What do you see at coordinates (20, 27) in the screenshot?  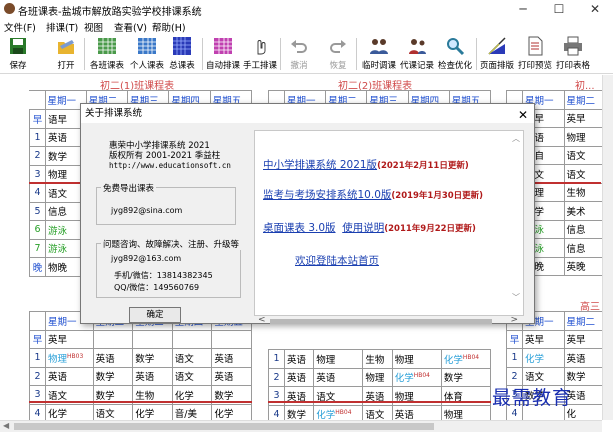 I see `menu-file: 文件(F)` at bounding box center [20, 27].